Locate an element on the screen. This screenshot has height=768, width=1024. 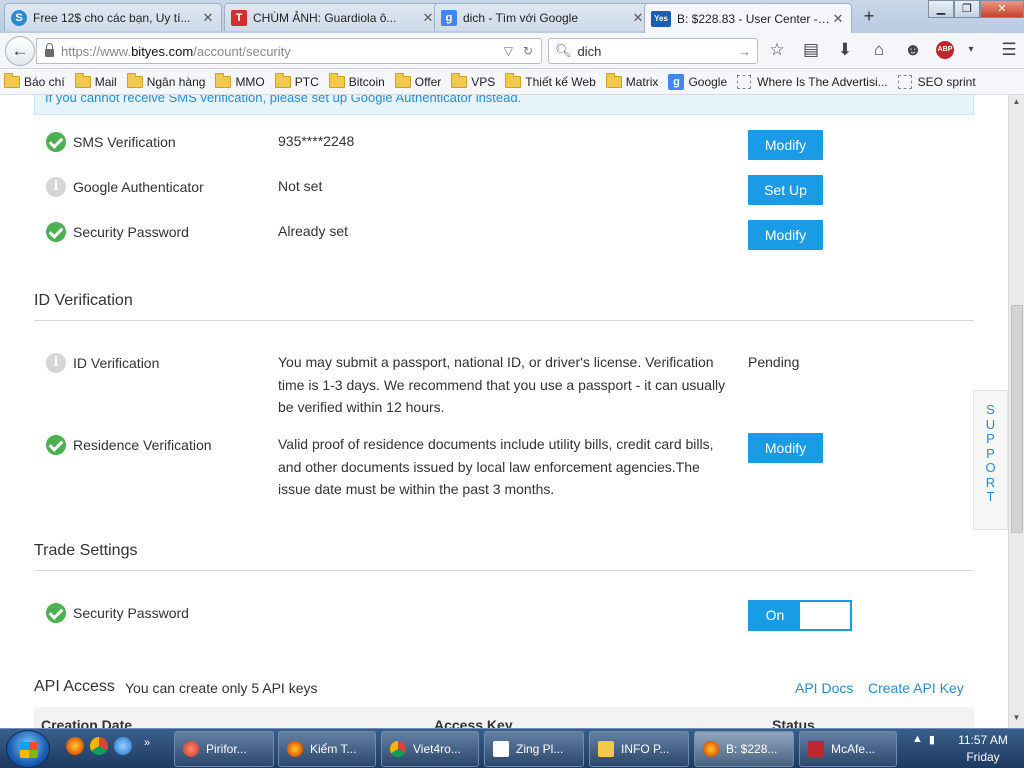
bookmark-folder: Mail is located at coordinates (95, 81).